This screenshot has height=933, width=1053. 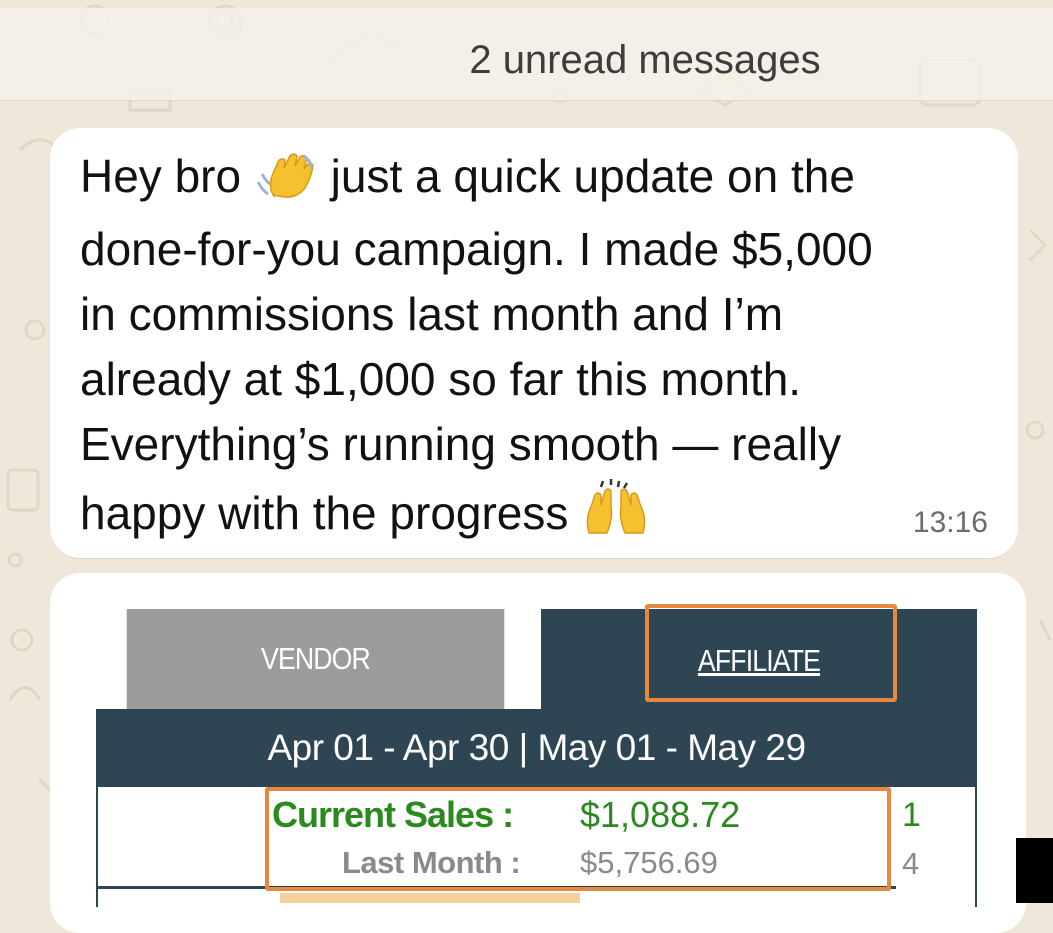 I want to click on side-value-2: 4, so click(x=911, y=863).